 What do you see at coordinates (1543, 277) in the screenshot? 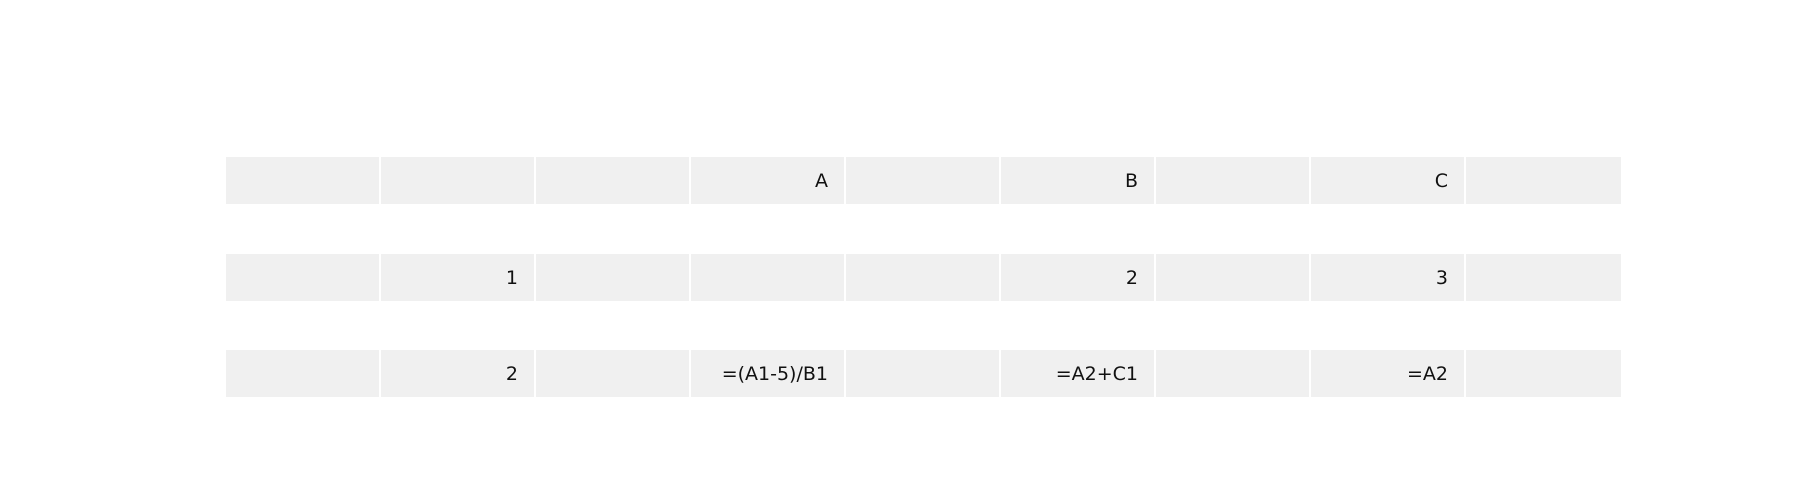
I see `cell-r1-c8` at bounding box center [1543, 277].